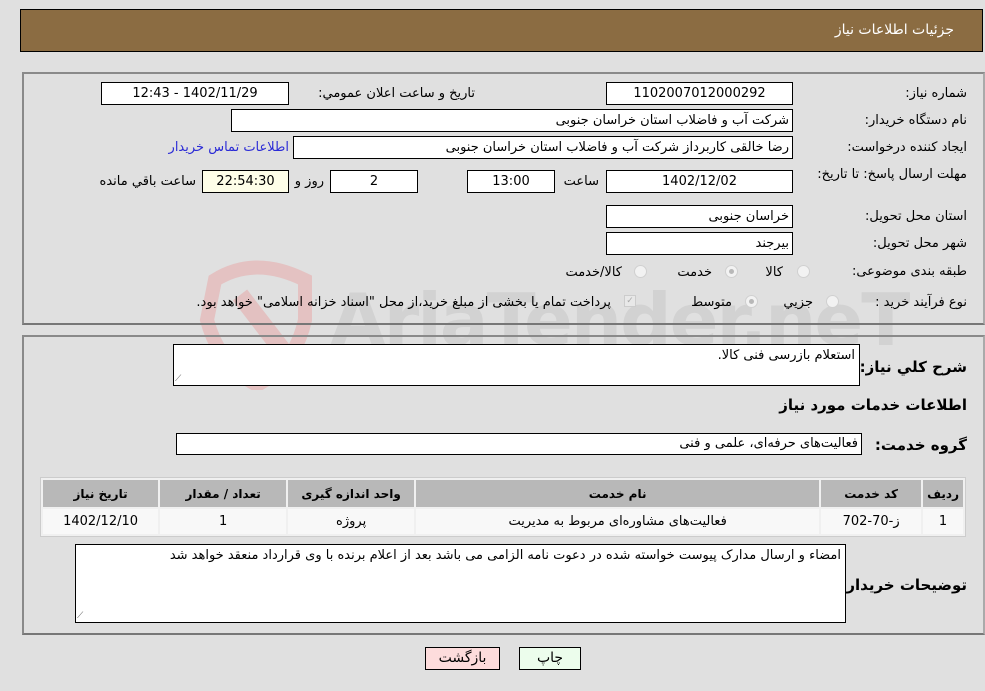 This screenshot has height=691, width=985. Describe the element at coordinates (694, 272) in the screenshot. I see `category-option-service: خدمت` at that location.